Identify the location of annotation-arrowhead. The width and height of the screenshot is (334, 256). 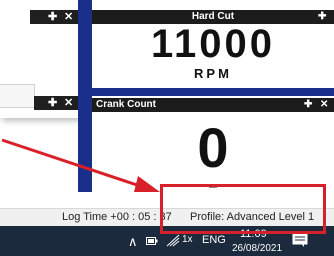
(147, 184).